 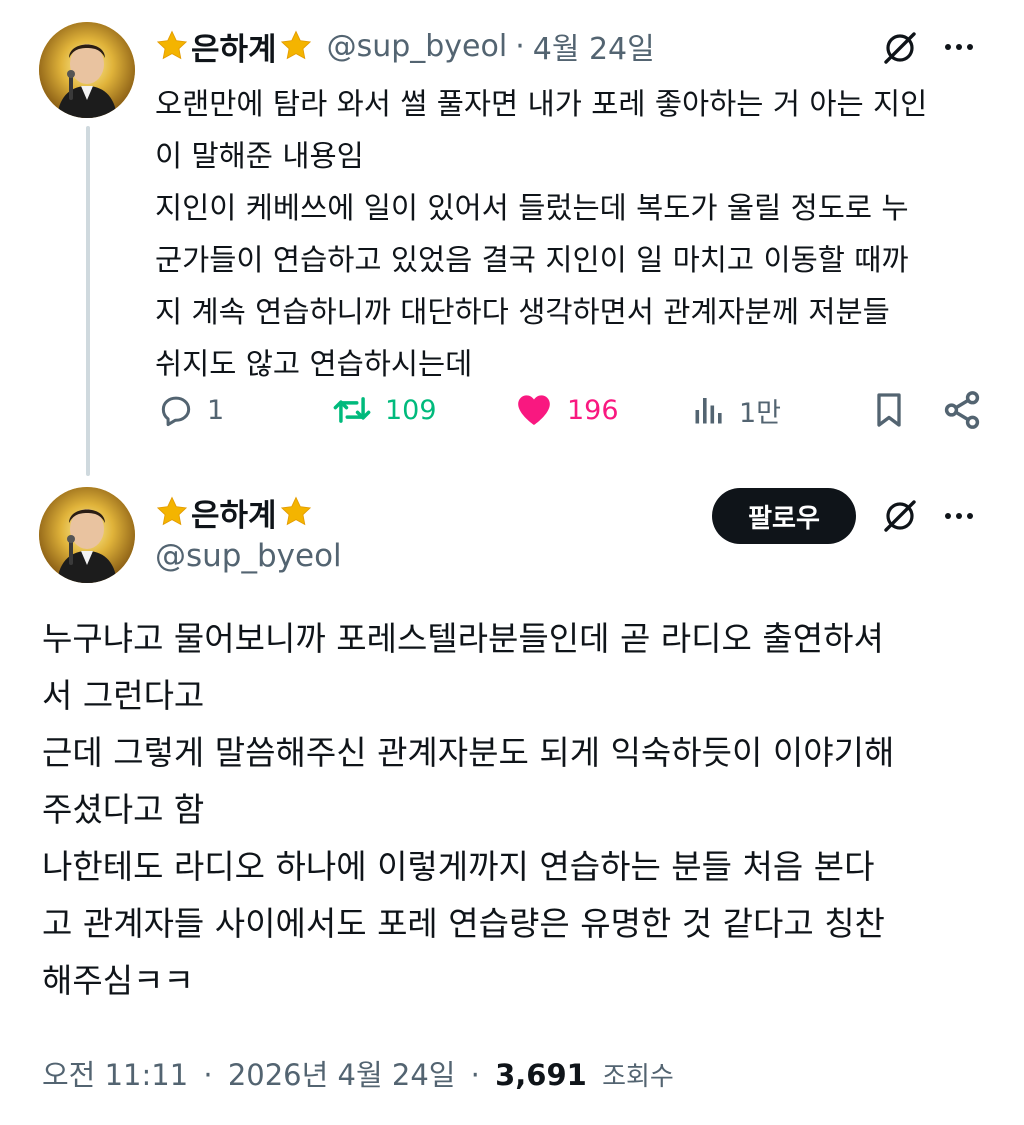 I want to click on share-icon, so click(x=962, y=410).